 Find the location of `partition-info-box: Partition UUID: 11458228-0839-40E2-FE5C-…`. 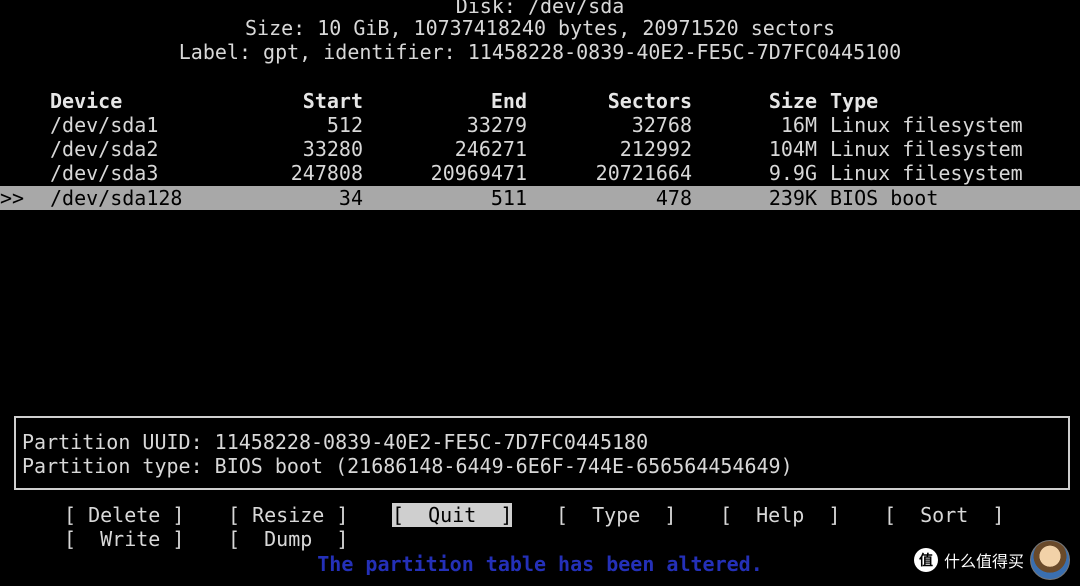

partition-info-box: Partition UUID: 11458228-0839-40E2-FE5C-… is located at coordinates (542, 453).